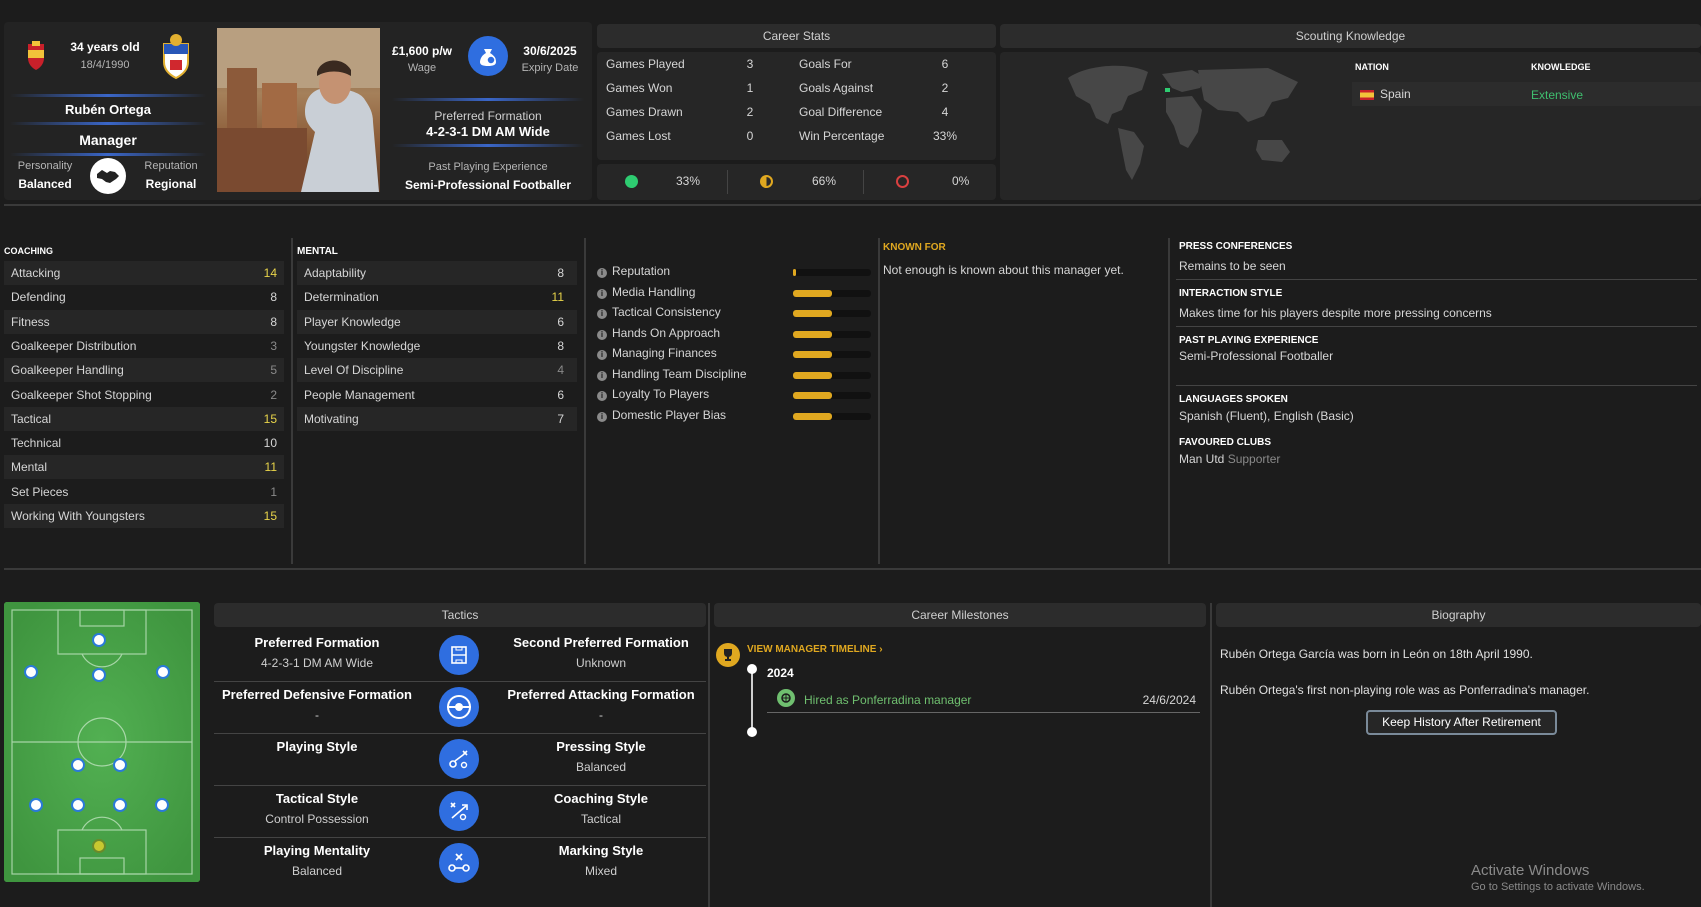 Image resolution: width=1701 pixels, height=907 pixels. I want to click on coaching-attribute: Fitness 8, so click(144, 321).